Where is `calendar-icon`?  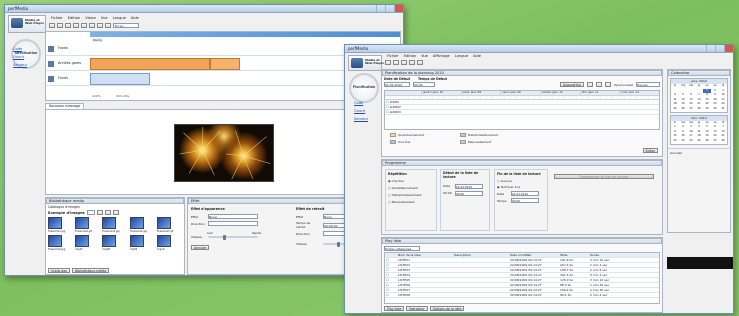
calendar-icon is located at coordinates (599, 84).